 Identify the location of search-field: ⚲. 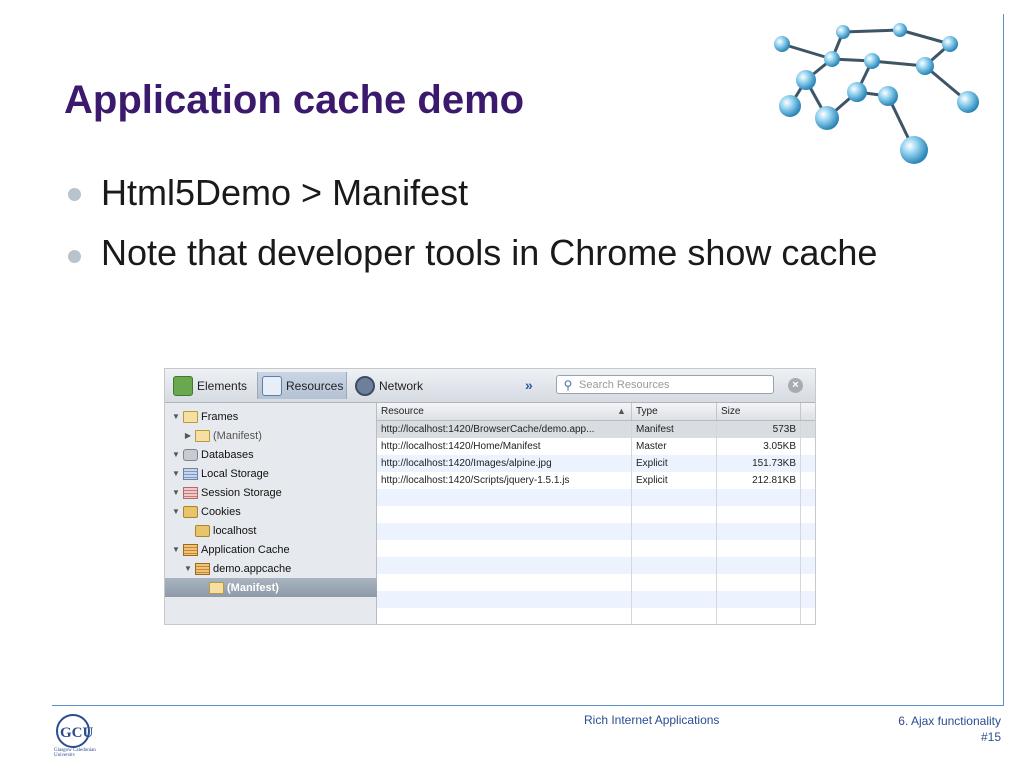
(665, 384).